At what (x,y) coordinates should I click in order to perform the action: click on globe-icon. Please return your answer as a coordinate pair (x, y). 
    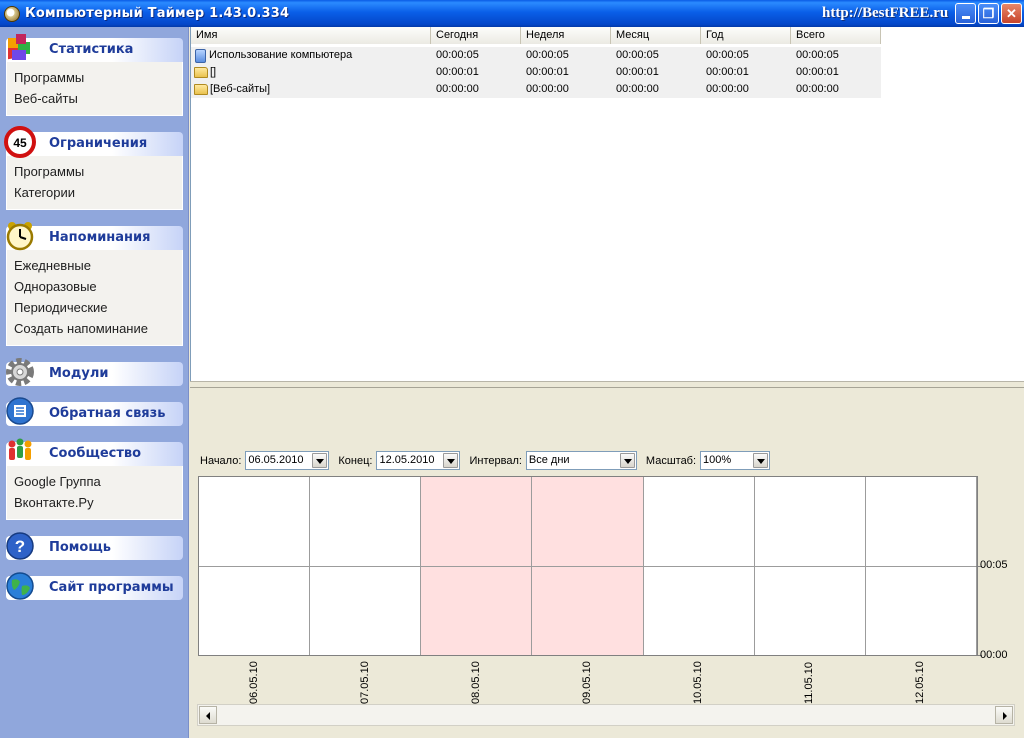
    Looking at the image, I should click on (20, 586).